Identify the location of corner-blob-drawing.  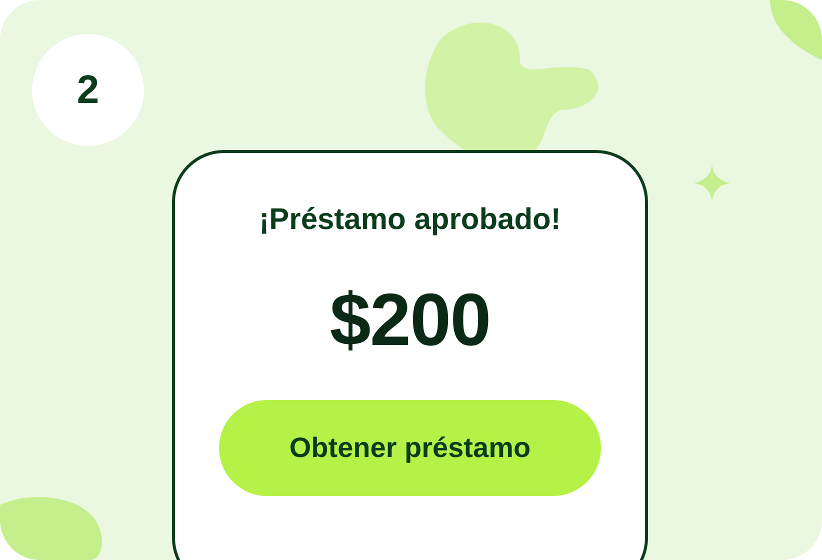
(796, 30).